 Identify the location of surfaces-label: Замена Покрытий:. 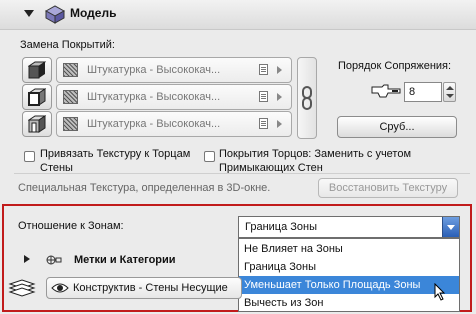
(67, 45).